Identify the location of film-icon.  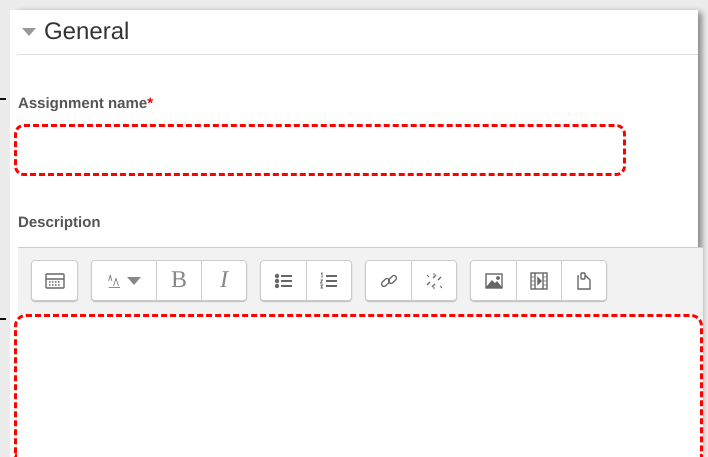
(539, 280).